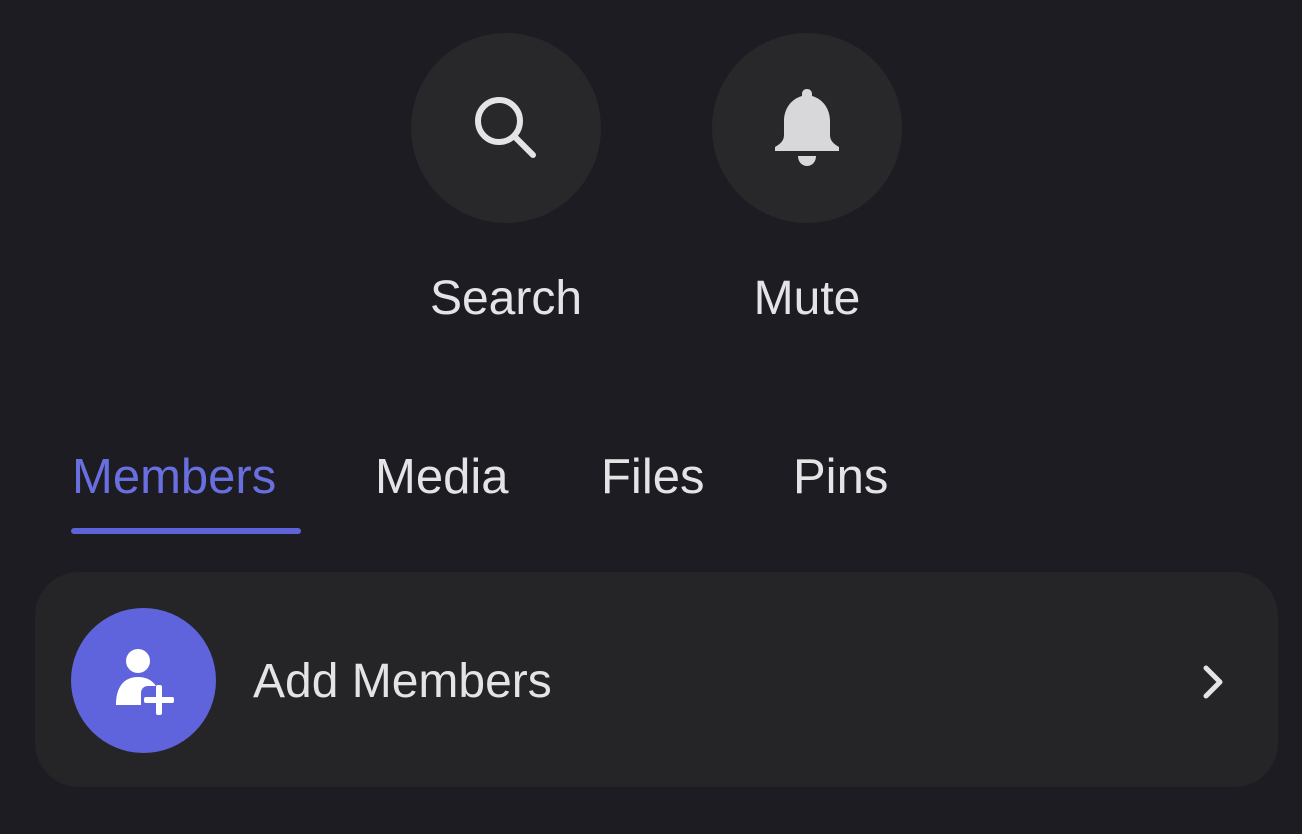  Describe the element at coordinates (506, 298) in the screenshot. I see `search-label: Search` at that location.